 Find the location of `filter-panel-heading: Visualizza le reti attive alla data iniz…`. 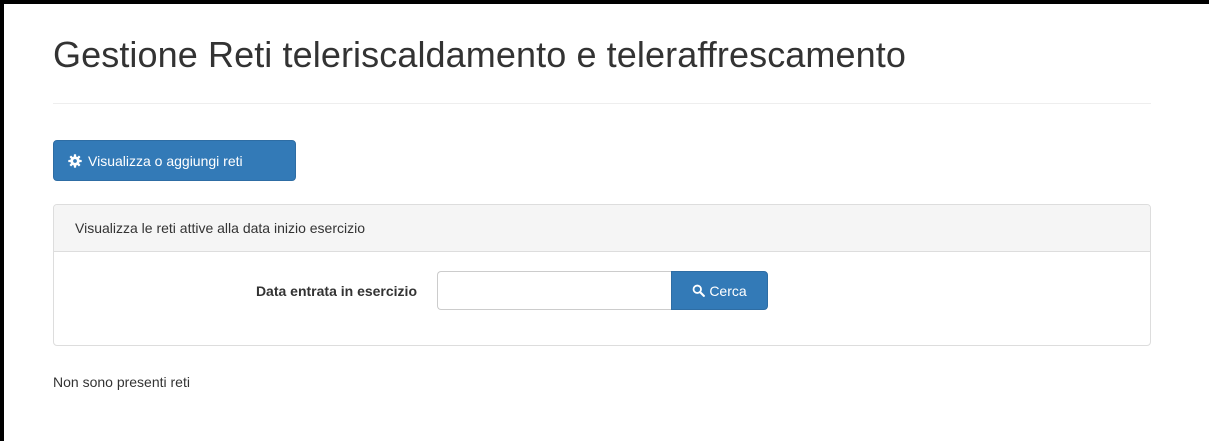

filter-panel-heading: Visualizza le reti attive alla data iniz… is located at coordinates (602, 228).